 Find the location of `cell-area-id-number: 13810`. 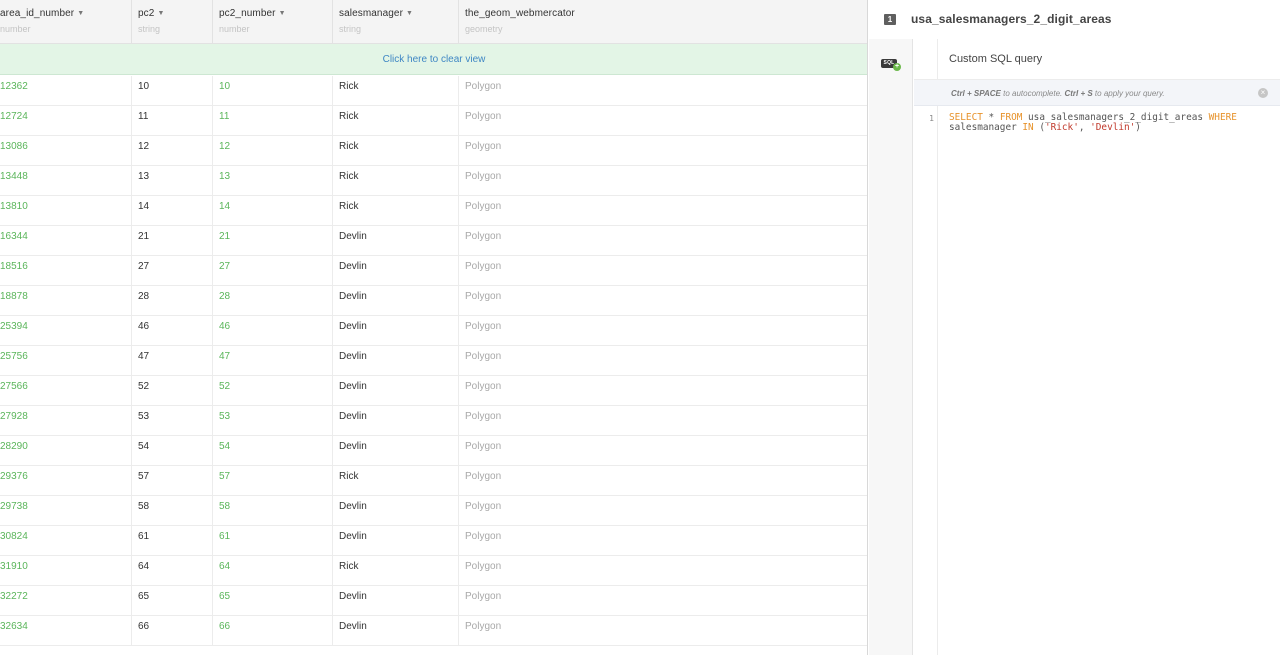

cell-area-id-number: 13810 is located at coordinates (62, 211).